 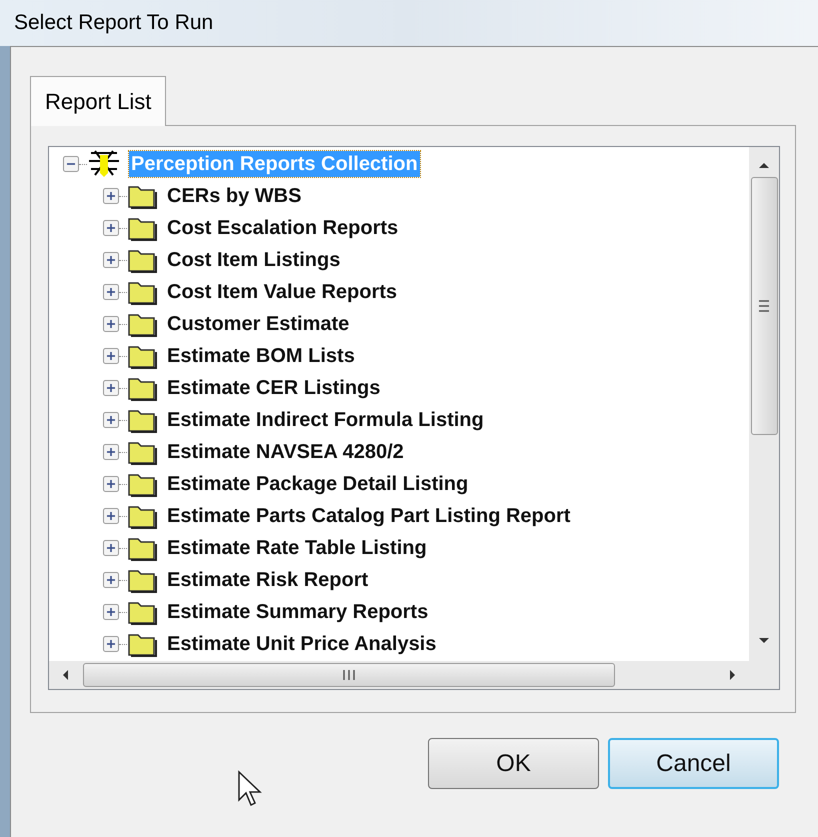 What do you see at coordinates (282, 292) in the screenshot?
I see `tree-item: Cost Item Value Reports` at bounding box center [282, 292].